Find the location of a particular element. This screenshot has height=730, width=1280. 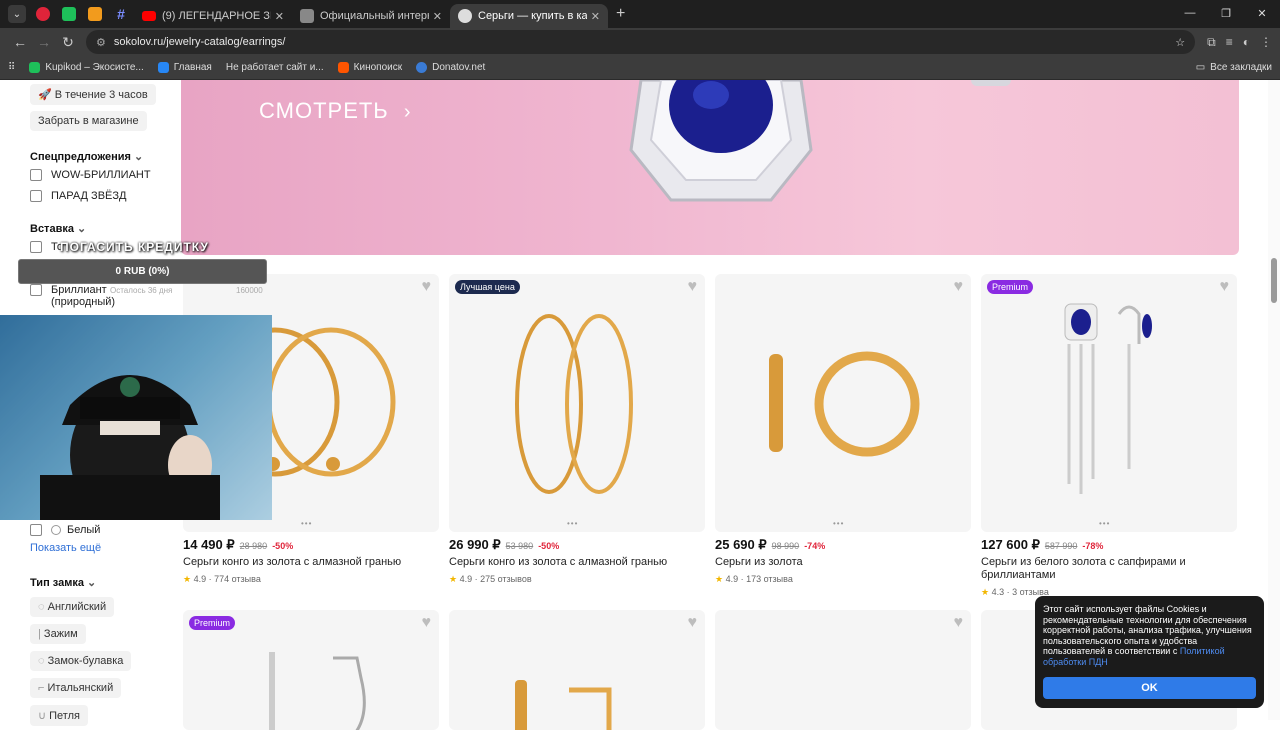

lock-chip-loop: ∪ Петля is located at coordinates (59, 715).